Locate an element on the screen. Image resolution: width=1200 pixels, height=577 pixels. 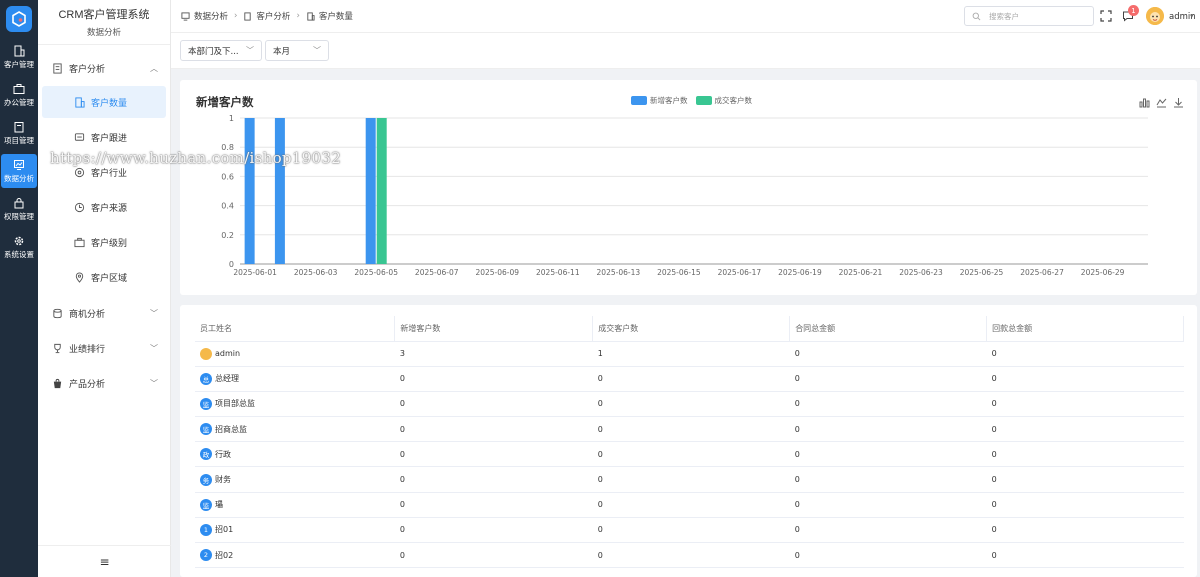
table-row: 监瓃0000 is located at coordinates (689, 505).